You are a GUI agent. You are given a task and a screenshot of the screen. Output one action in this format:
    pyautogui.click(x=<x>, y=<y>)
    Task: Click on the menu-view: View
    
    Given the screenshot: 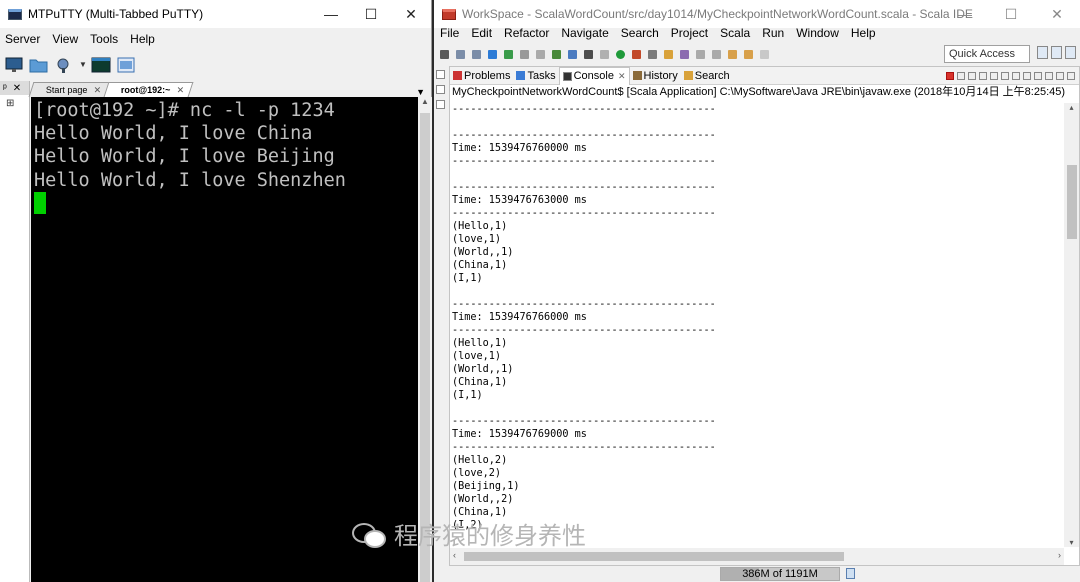 What is the action you would take?
    pyautogui.click(x=65, y=39)
    